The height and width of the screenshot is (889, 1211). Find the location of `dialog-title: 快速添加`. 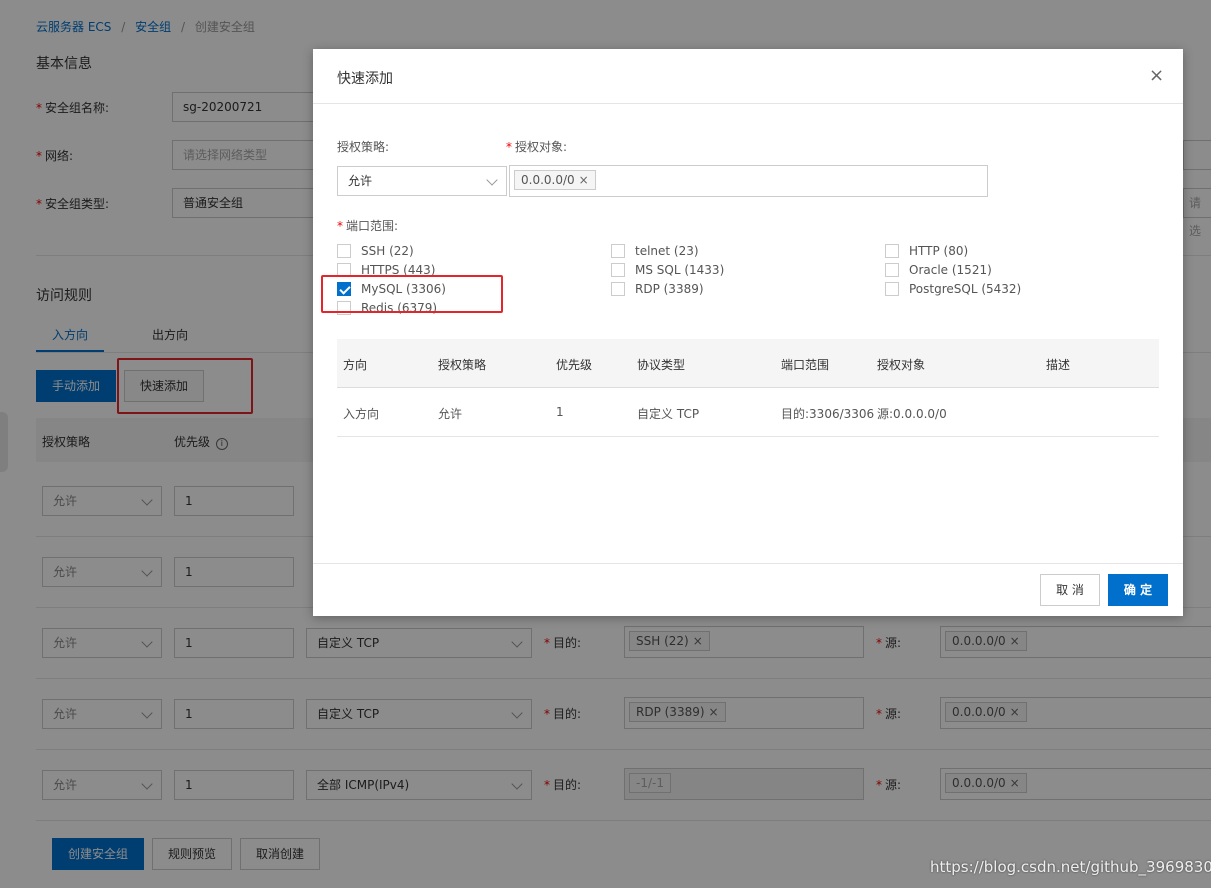

dialog-title: 快速添加 is located at coordinates (365, 79).